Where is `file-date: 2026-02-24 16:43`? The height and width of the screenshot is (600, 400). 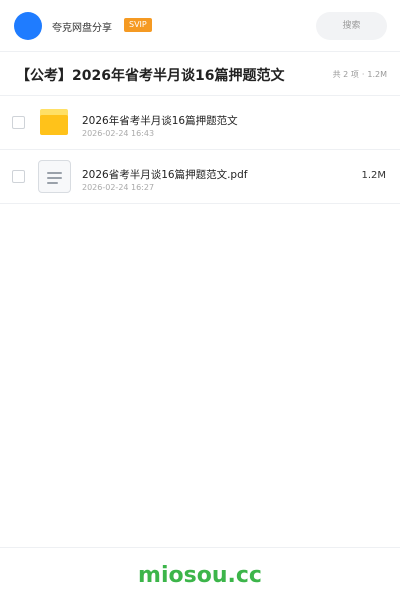
file-date: 2026-02-24 16:43 is located at coordinates (118, 133).